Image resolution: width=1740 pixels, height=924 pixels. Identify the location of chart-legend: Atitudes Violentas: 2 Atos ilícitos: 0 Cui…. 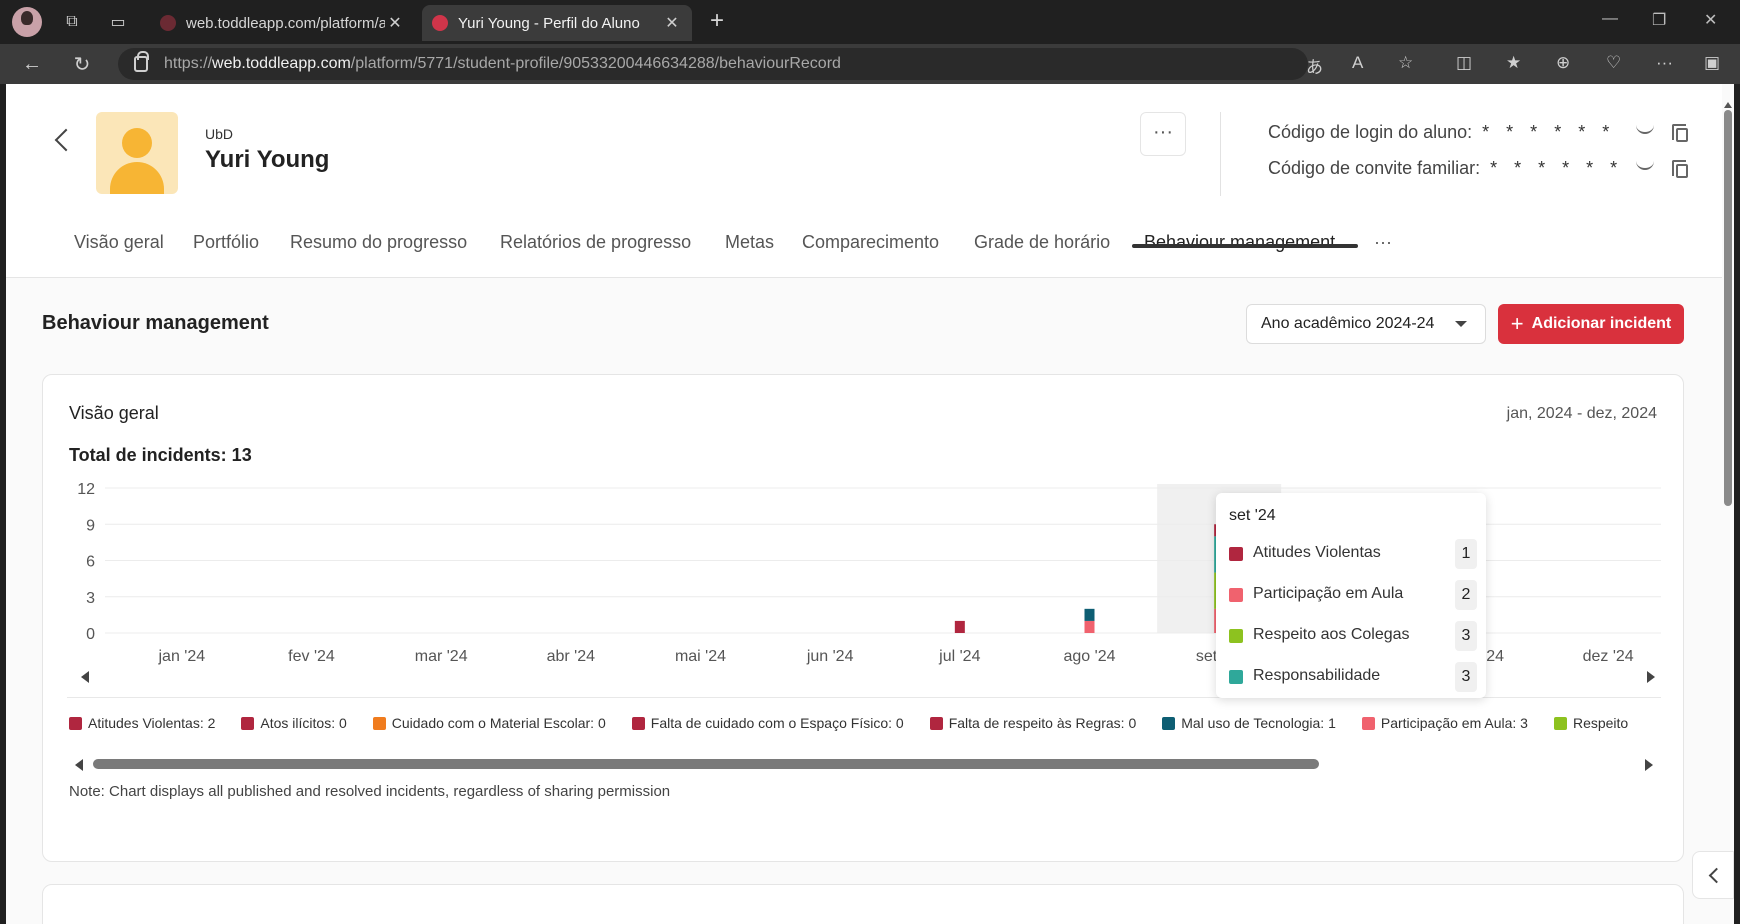
(849, 726).